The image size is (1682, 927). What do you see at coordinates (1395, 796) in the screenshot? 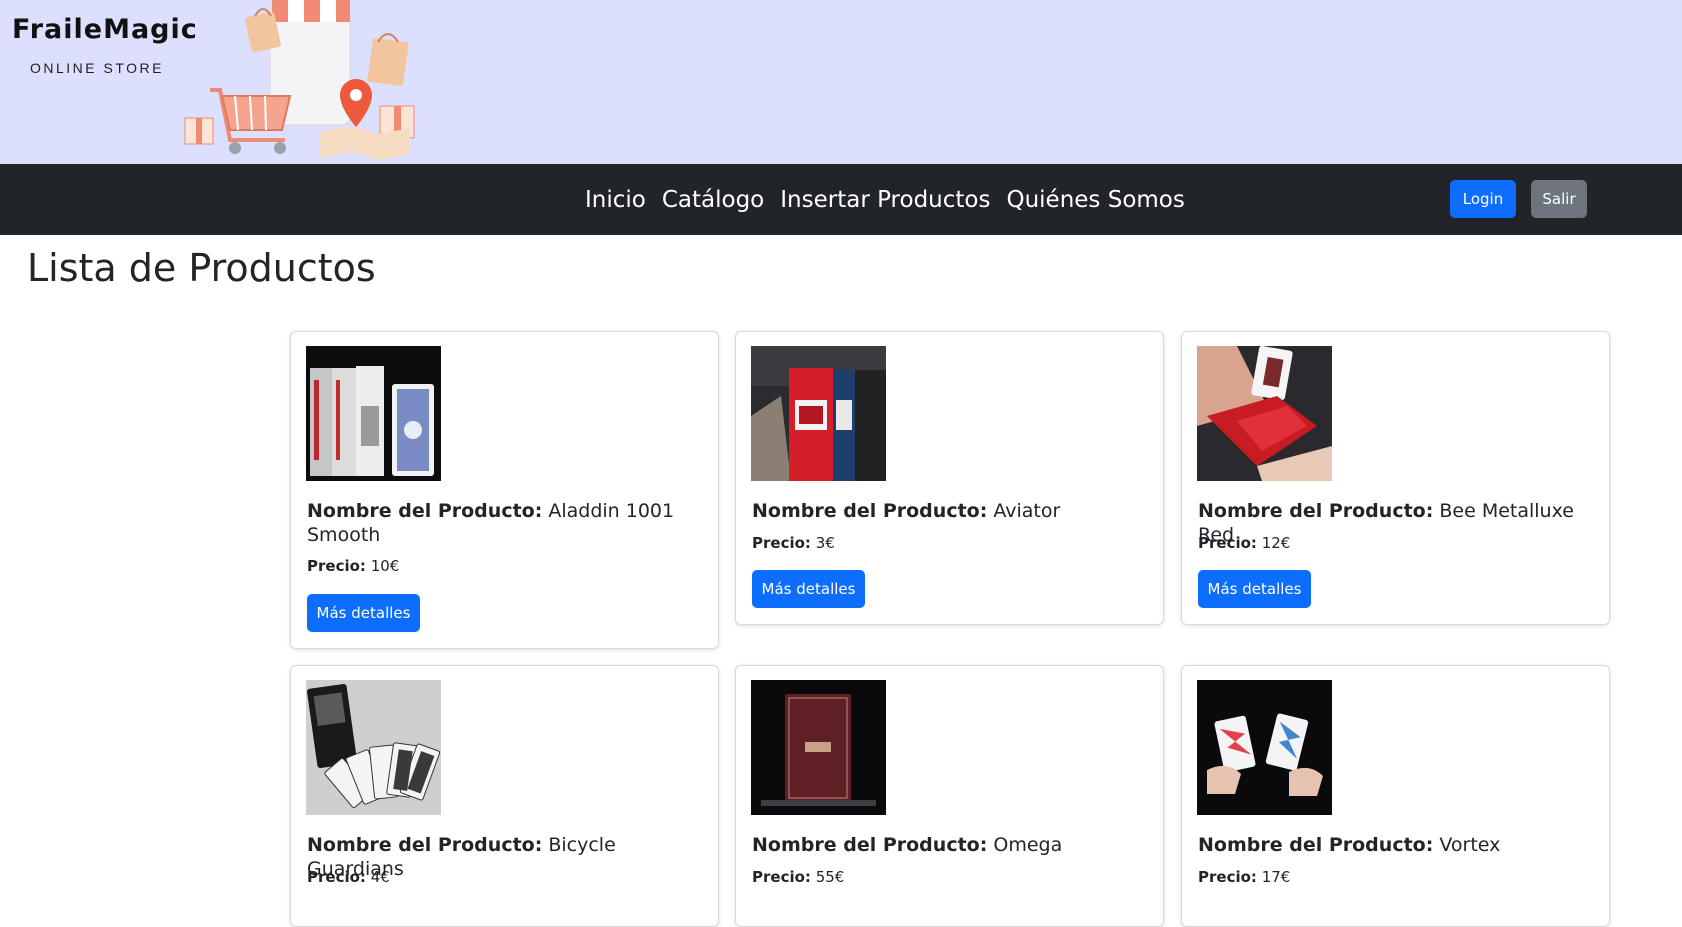
I see `product-card: Nombre del Producto: Vortex Precio: 17€` at bounding box center [1395, 796].